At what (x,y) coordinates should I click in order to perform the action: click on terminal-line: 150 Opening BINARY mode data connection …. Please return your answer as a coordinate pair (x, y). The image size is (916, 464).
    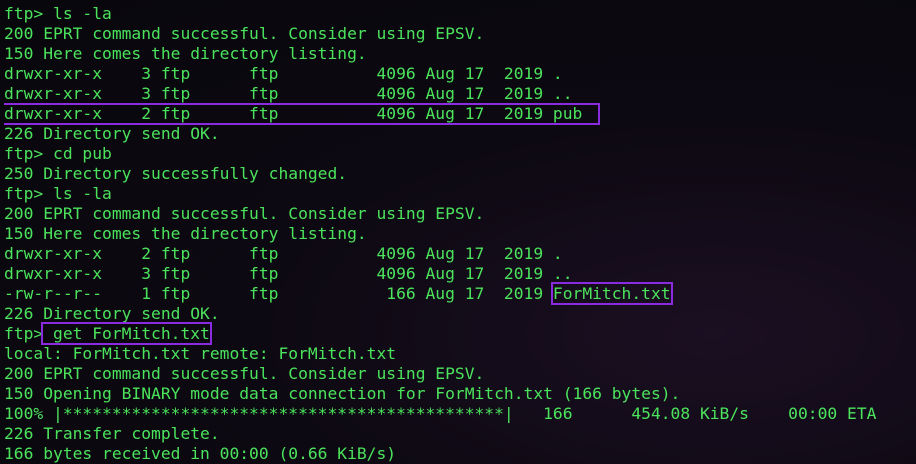
    Looking at the image, I should click on (342, 393).